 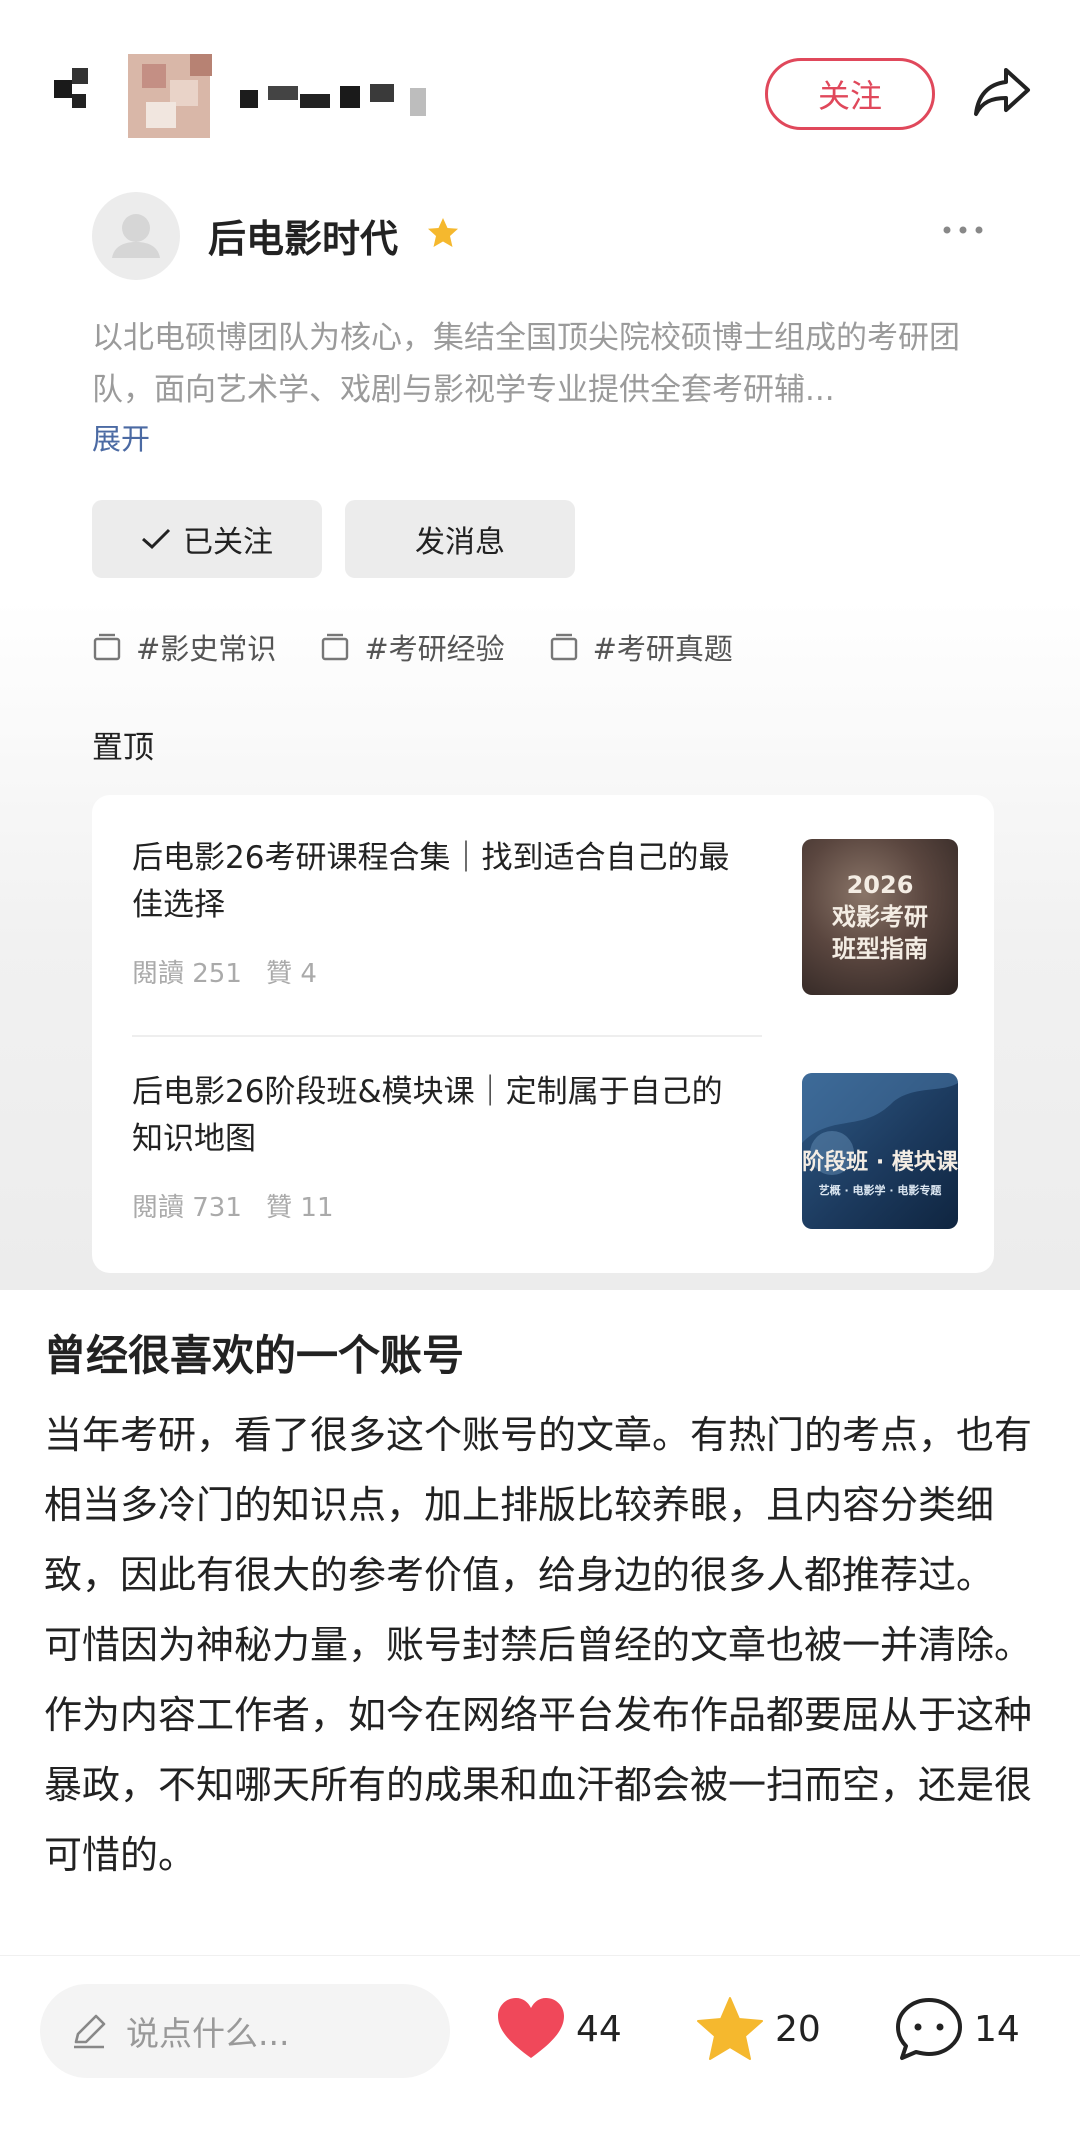 I want to click on tag-label: #考研经验, so click(x=434, y=649).